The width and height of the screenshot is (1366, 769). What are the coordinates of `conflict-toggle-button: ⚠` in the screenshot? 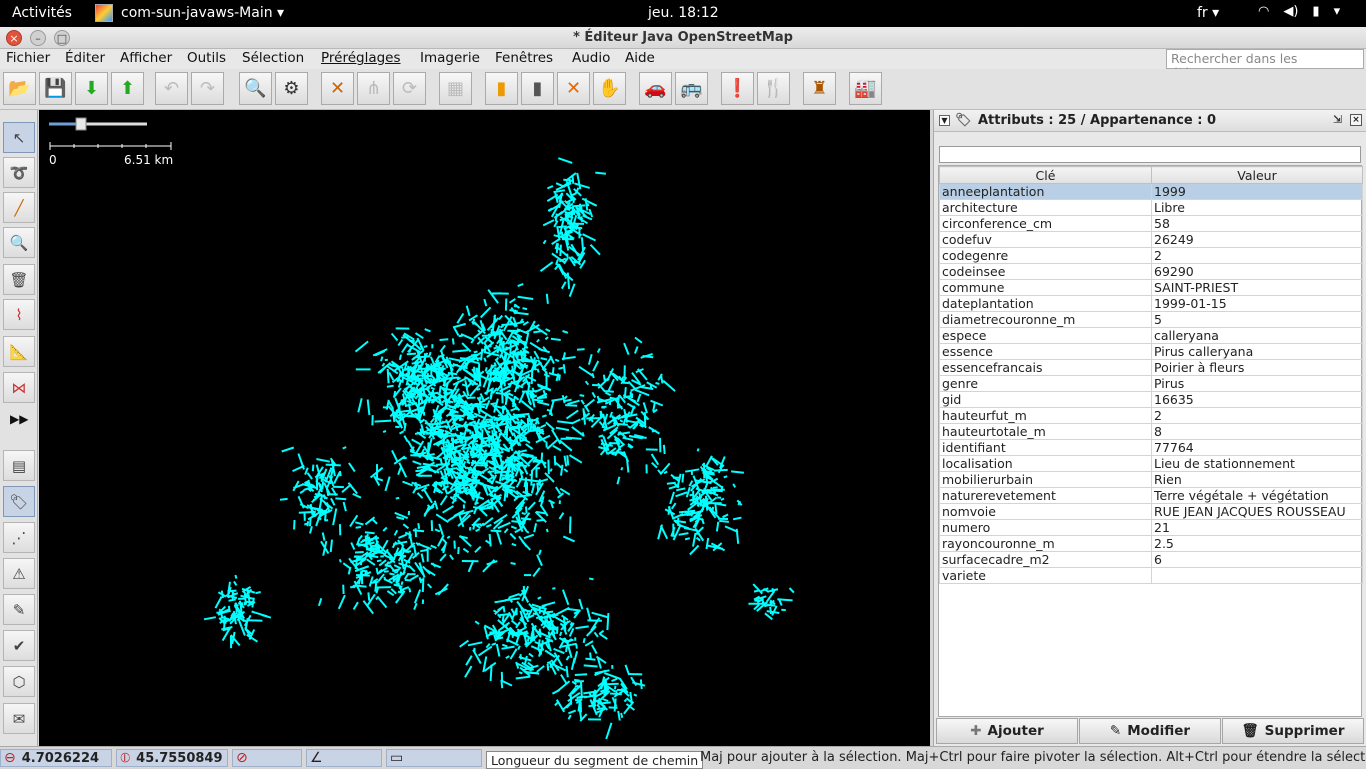 It's located at (19, 573).